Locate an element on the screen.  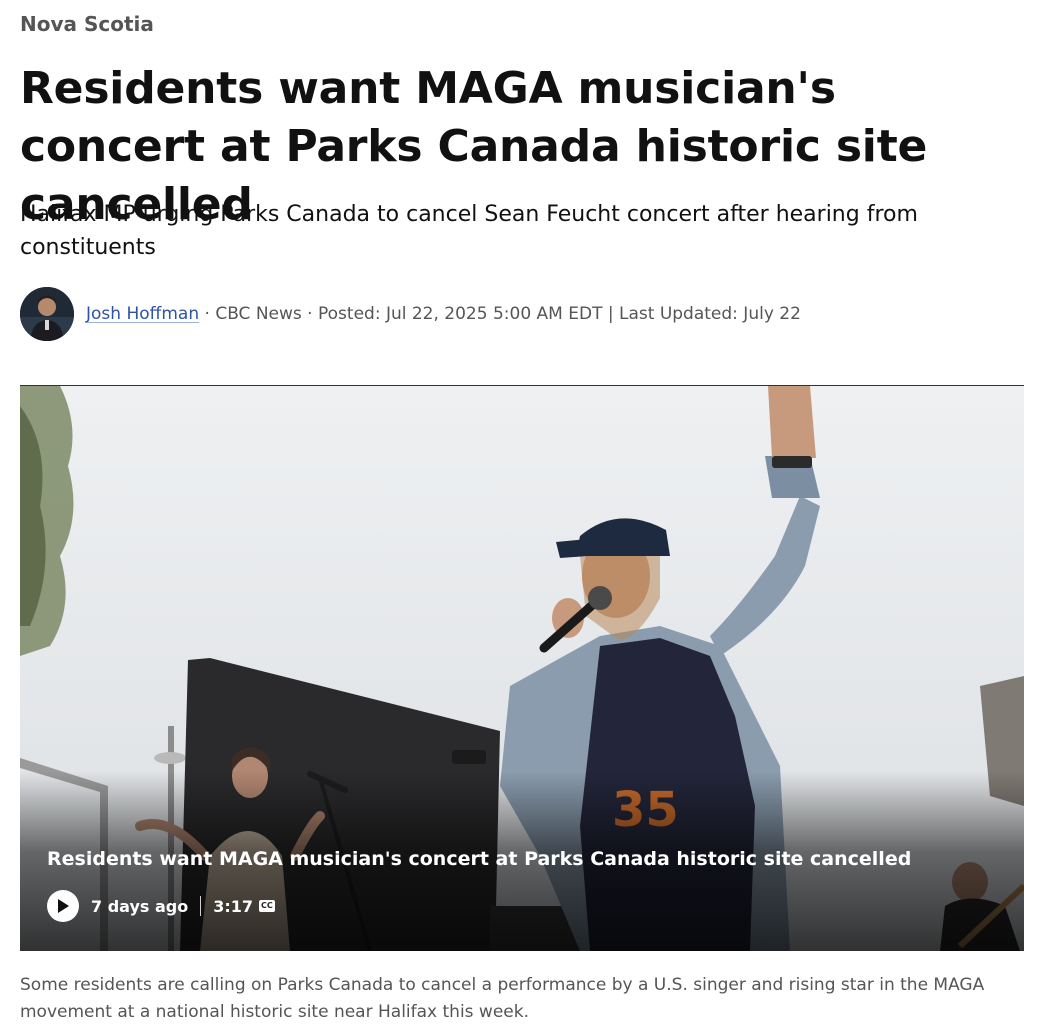
play-icon is located at coordinates (63, 906).